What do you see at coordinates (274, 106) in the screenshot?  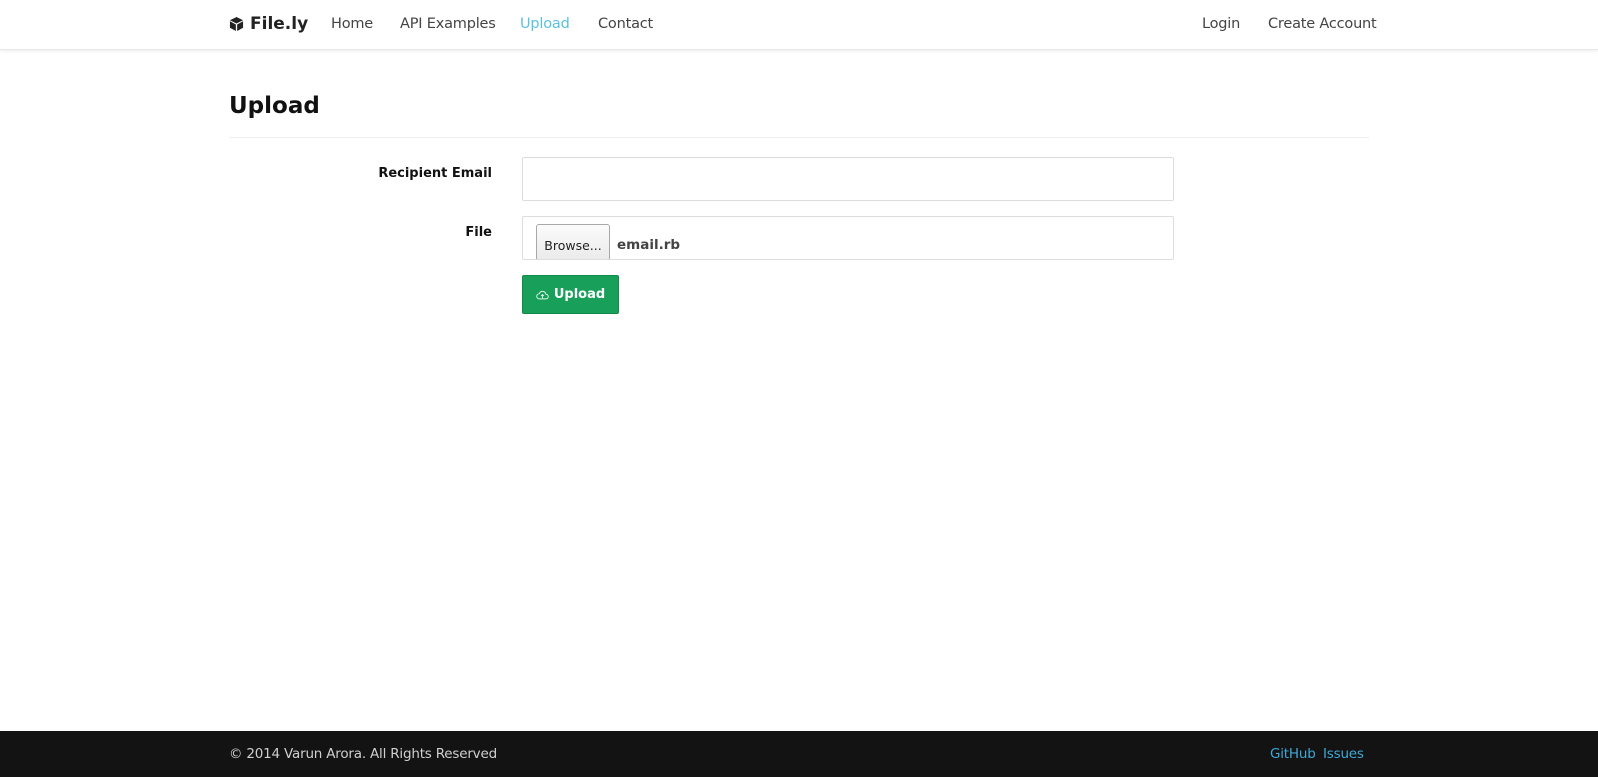 I see `page-title: Upload` at bounding box center [274, 106].